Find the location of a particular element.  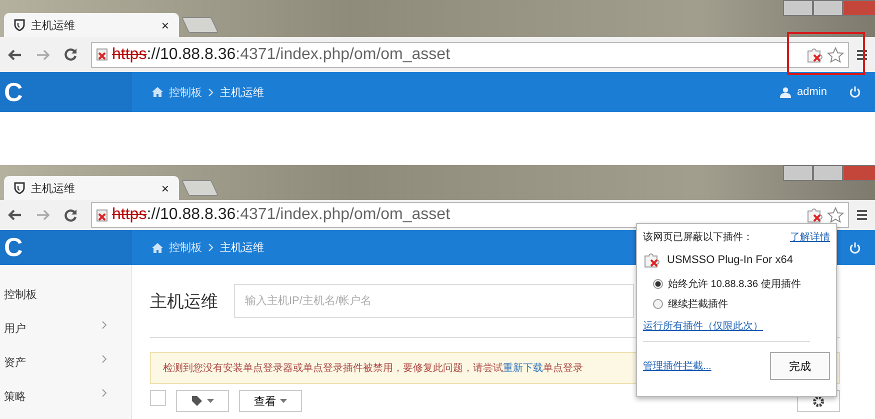

run-all-plugins-link: 运行所有插件（仅限此次） is located at coordinates (736, 326).